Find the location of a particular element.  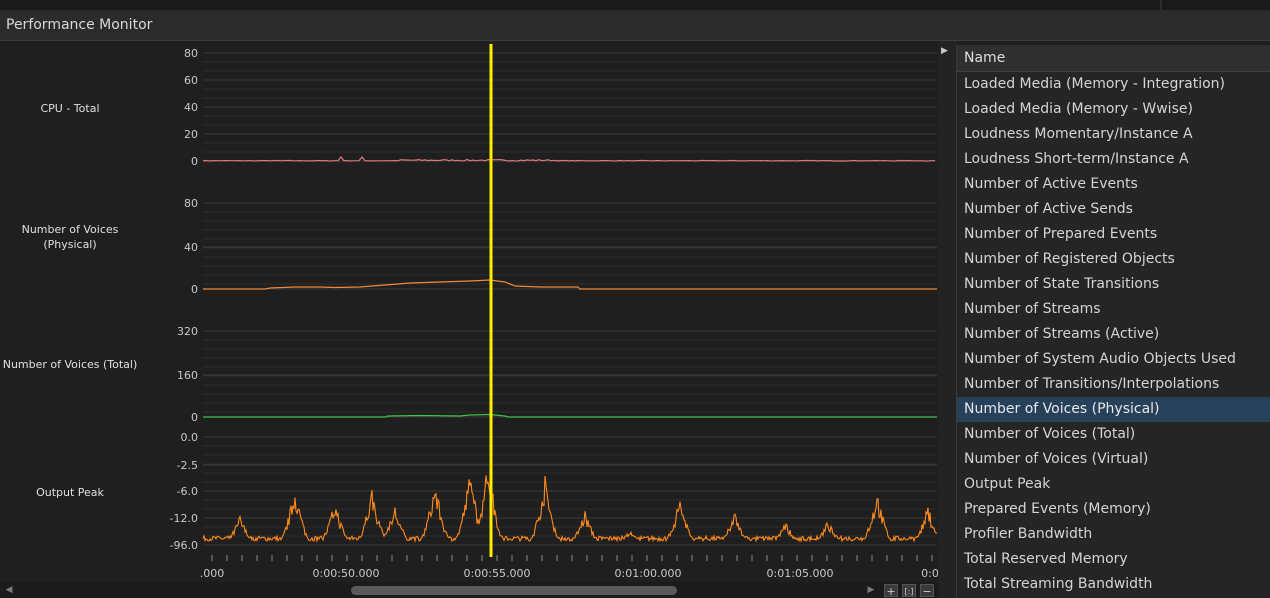

counter-list-item: Number of Active Sends is located at coordinates (1113, 209).